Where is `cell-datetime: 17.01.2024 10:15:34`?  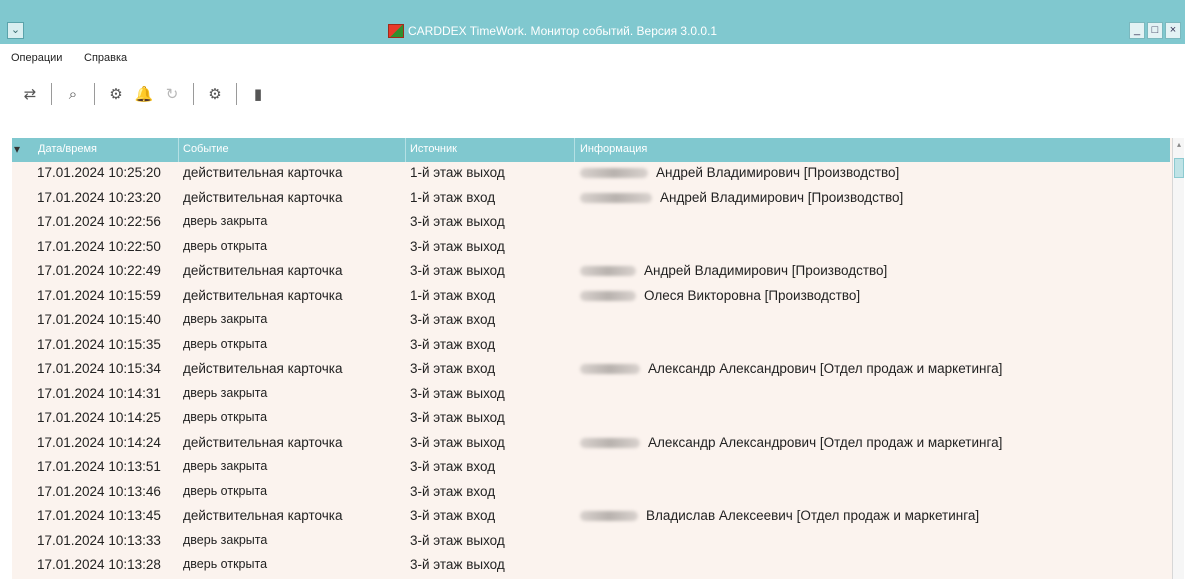
cell-datetime: 17.01.2024 10:15:34 is located at coordinates (99, 368).